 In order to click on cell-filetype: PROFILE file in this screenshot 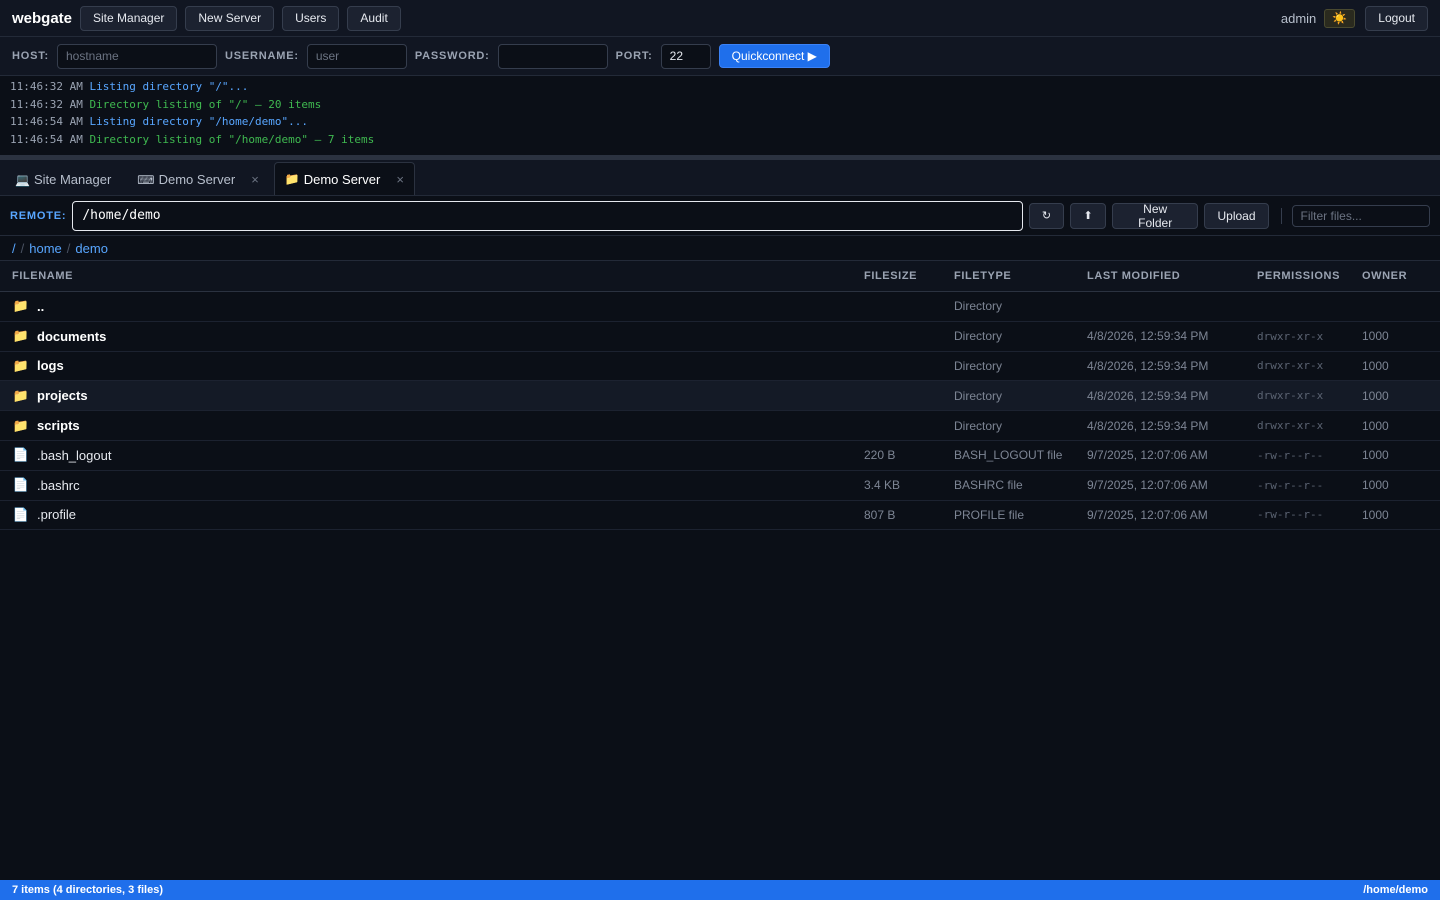, I will do `click(989, 514)`.